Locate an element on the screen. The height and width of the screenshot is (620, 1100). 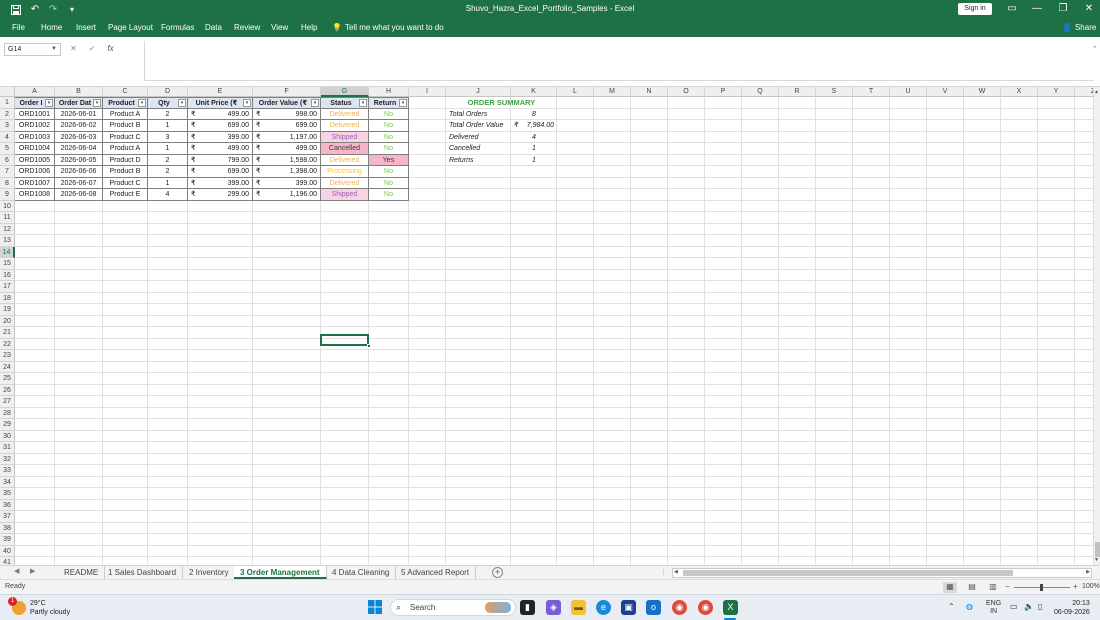
column-header-r: R is located at coordinates (797, 92).